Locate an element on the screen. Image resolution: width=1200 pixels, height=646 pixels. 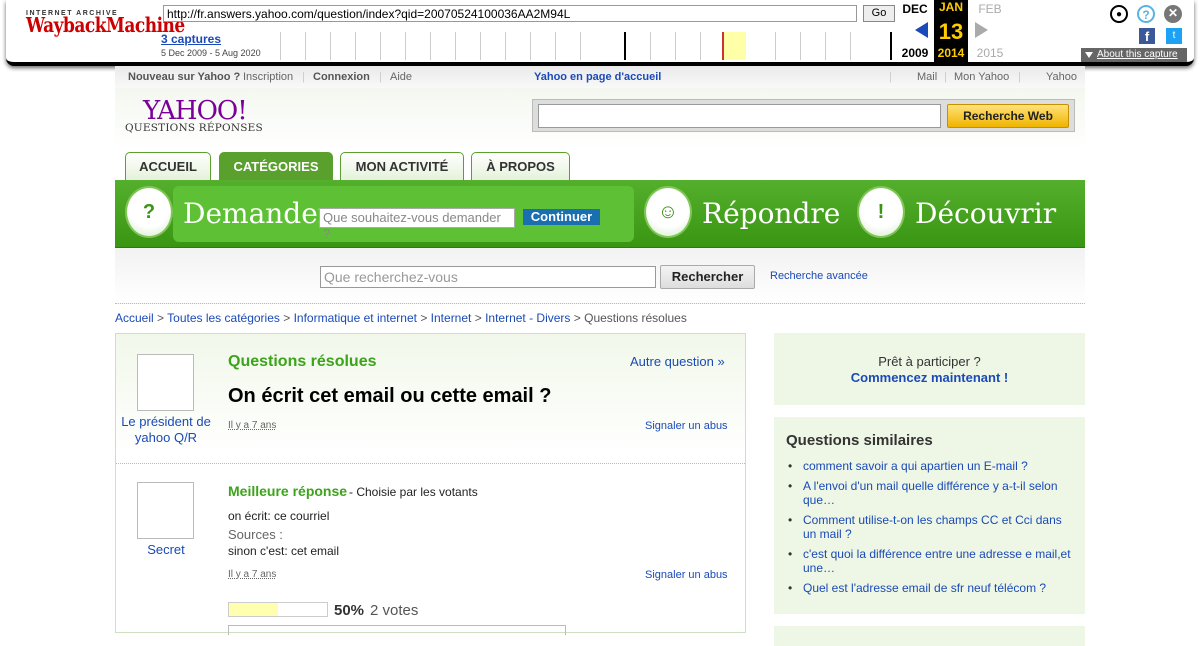
prev-capture-arrow-icon is located at coordinates (921, 30).